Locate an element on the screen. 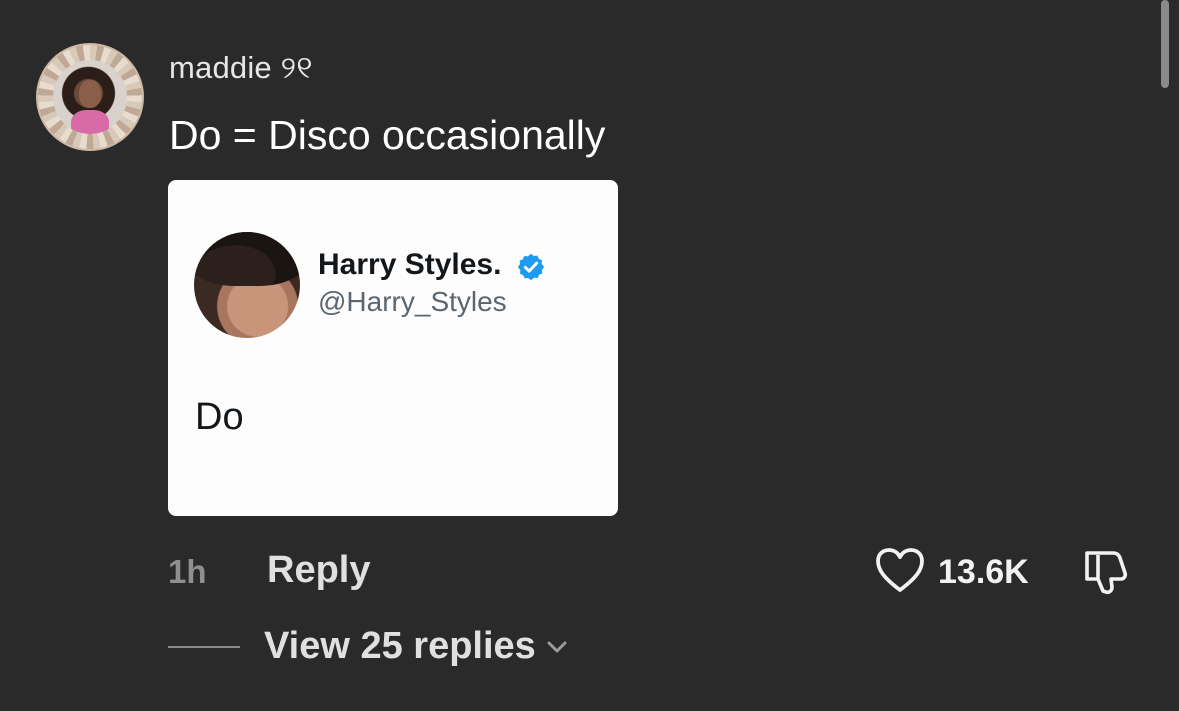 This screenshot has width=1179, height=711. tweet-body-text: Do is located at coordinates (219, 417).